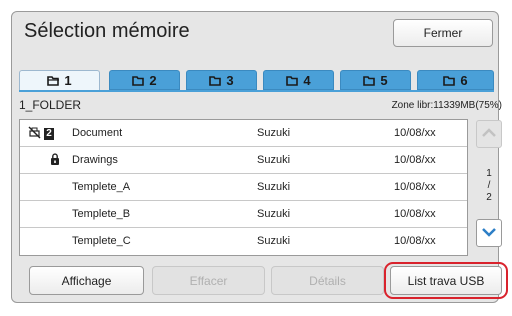 Image resolution: width=512 pixels, height=316 pixels. Describe the element at coordinates (34, 134) in the screenshot. I see `no-print-icon` at that location.